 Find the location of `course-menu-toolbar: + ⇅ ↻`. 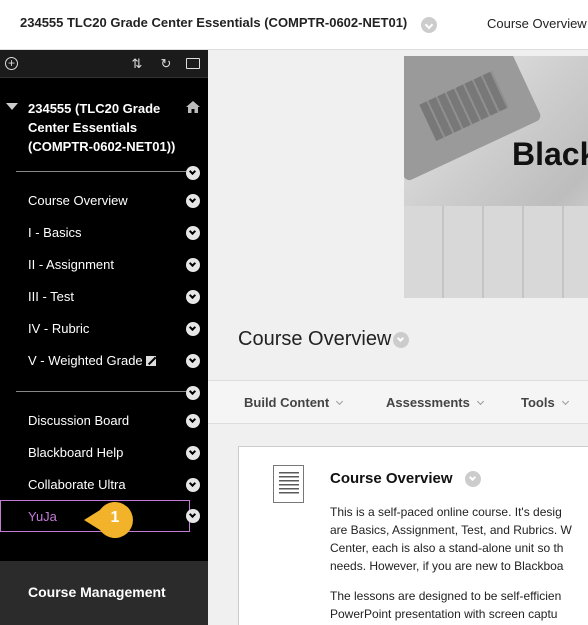

course-menu-toolbar: + ⇅ ↻ is located at coordinates (104, 64).